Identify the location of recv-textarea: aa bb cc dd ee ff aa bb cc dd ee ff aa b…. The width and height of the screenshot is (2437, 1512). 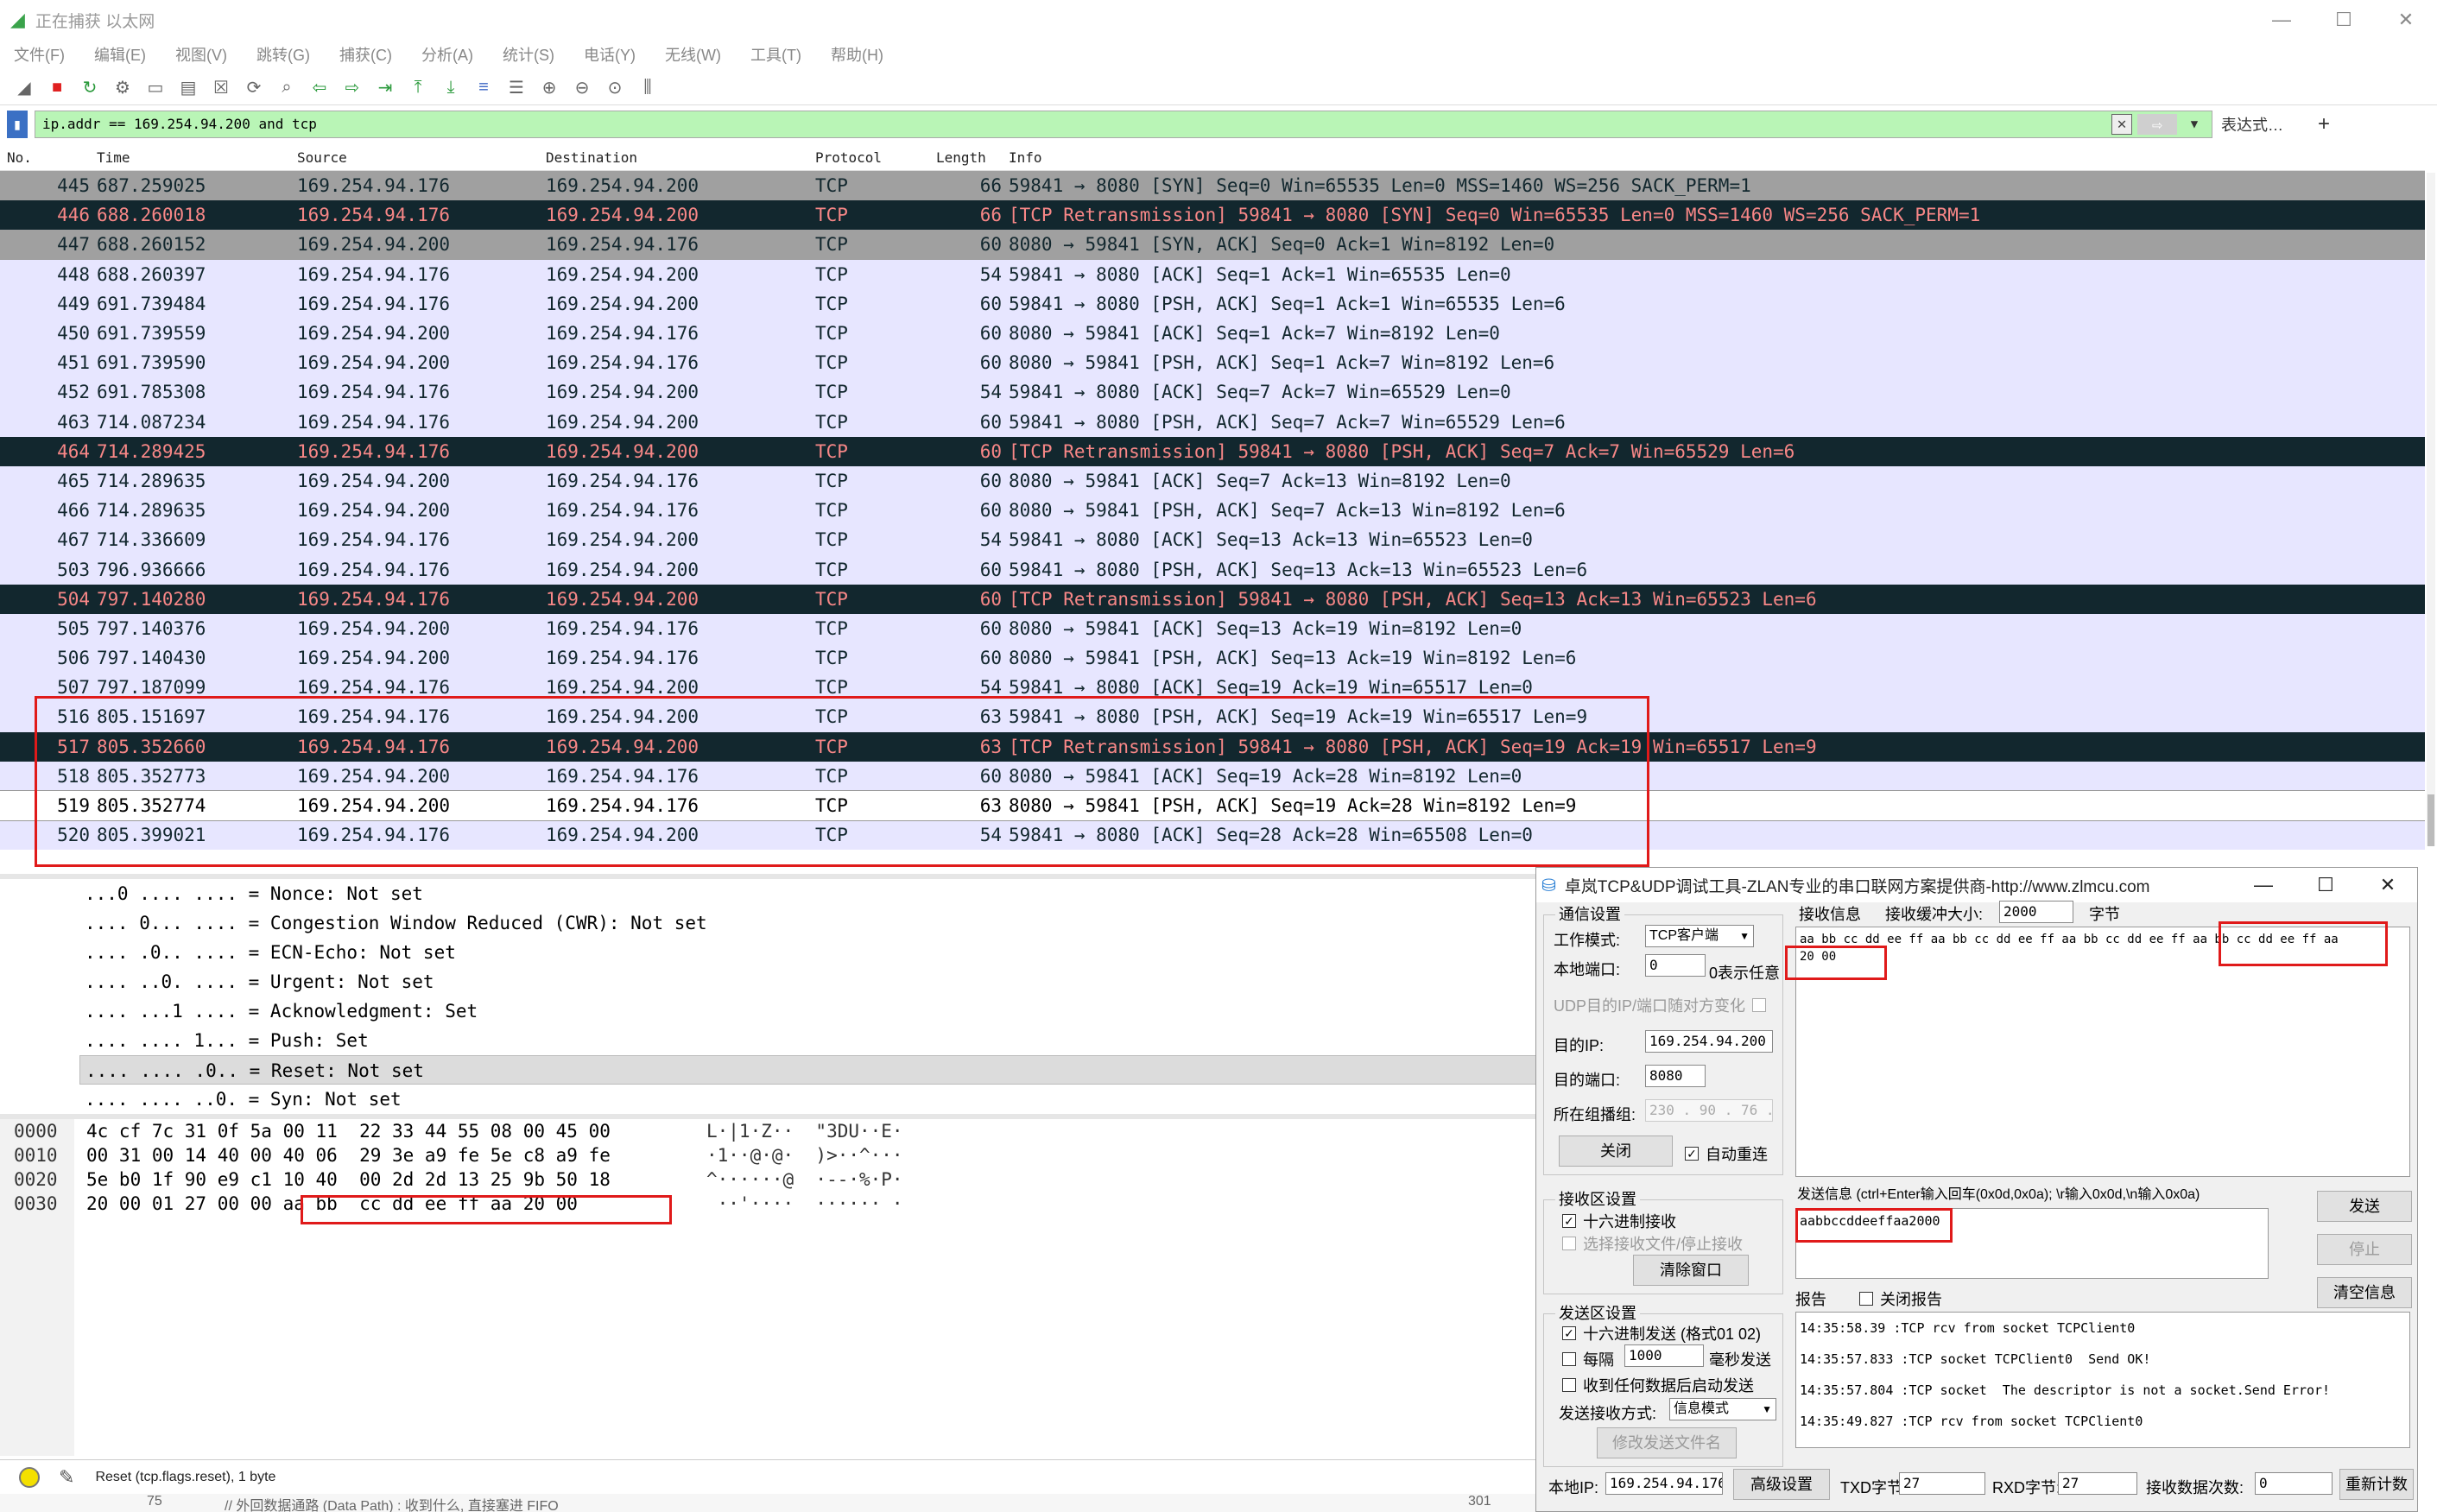
(2102, 1052).